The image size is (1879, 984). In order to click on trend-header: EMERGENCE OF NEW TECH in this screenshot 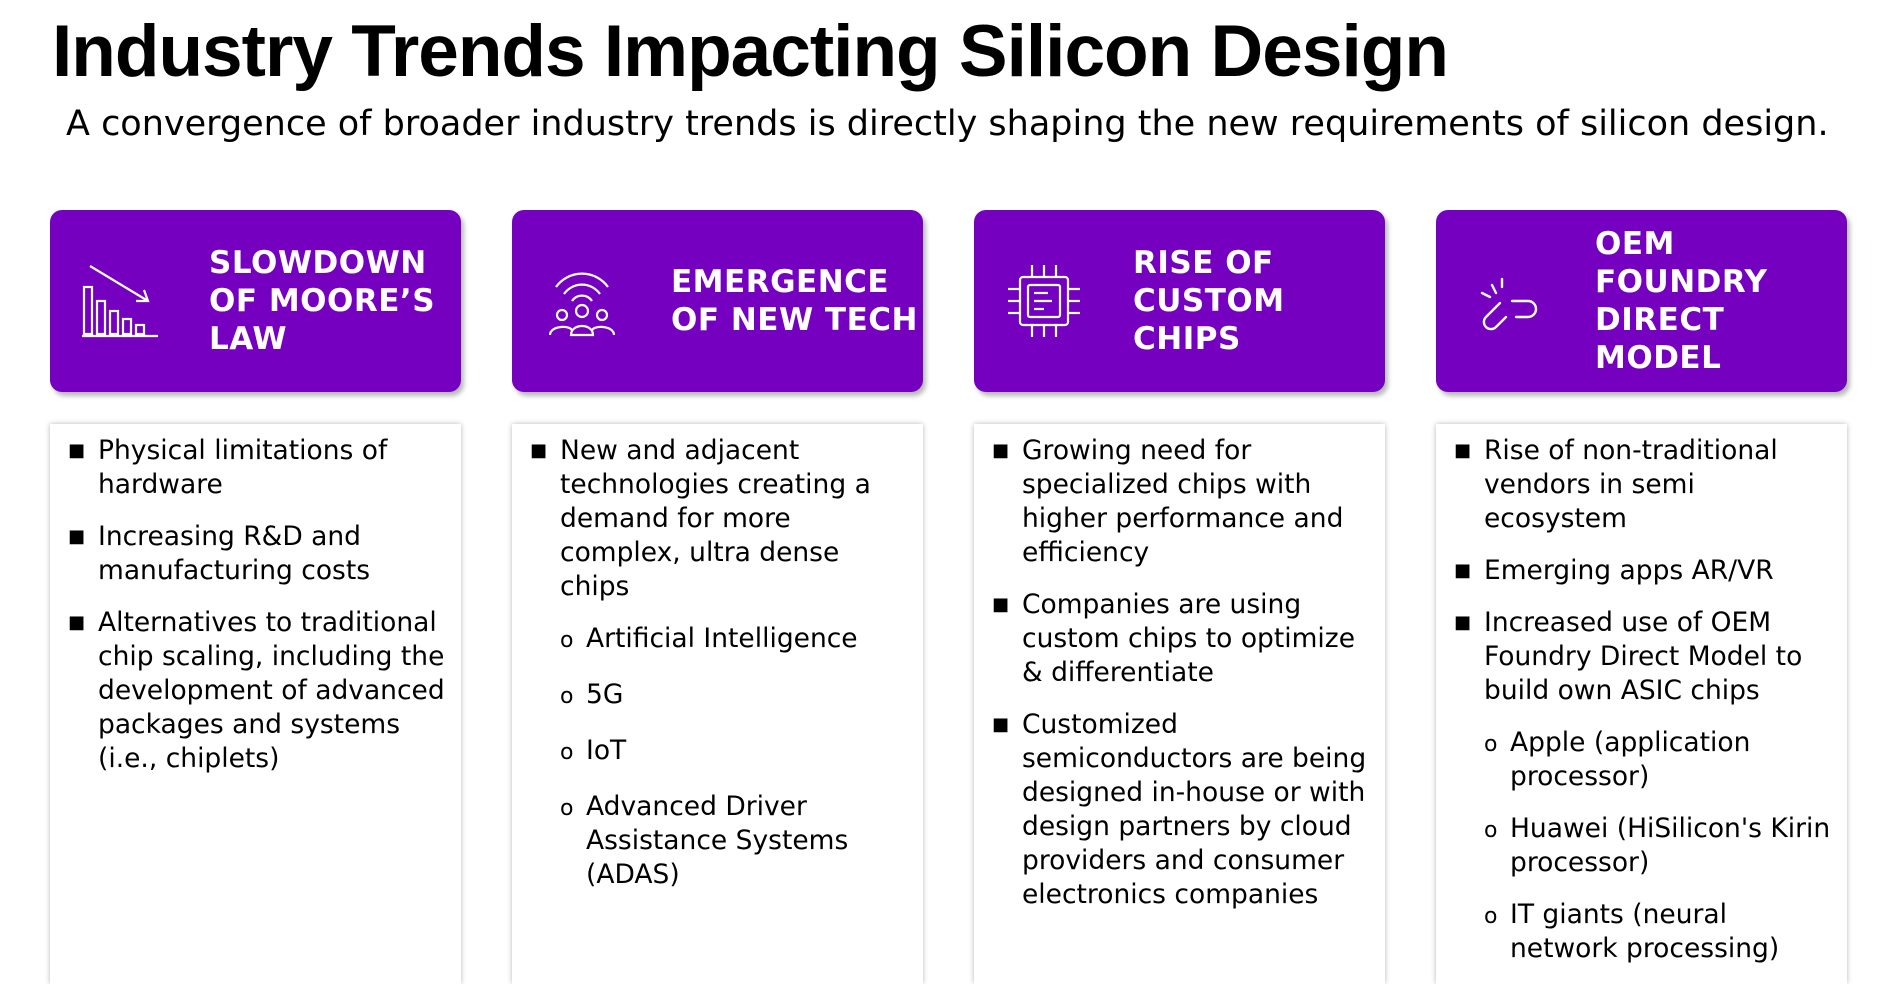, I will do `click(717, 301)`.